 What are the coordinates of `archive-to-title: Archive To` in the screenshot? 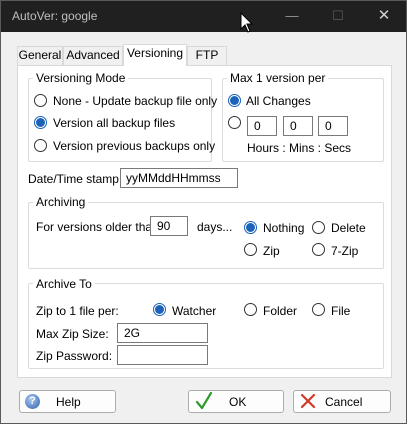 It's located at (64, 284).